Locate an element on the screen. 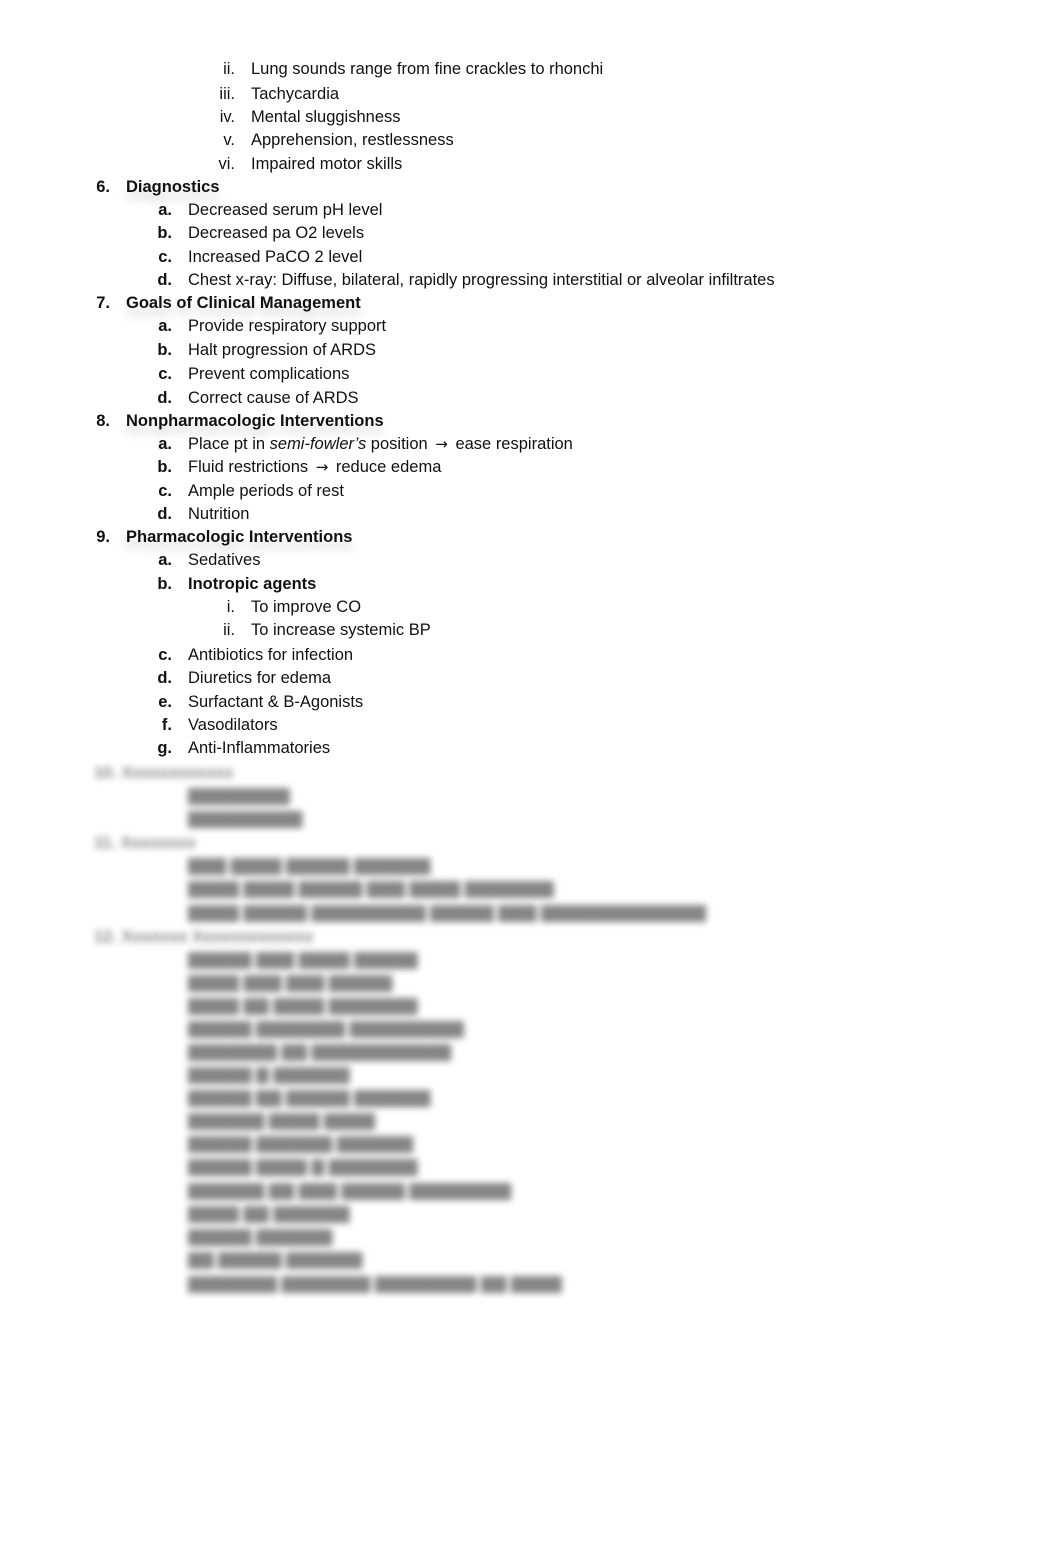 The width and height of the screenshot is (1062, 1556). section-number: 8. is located at coordinates (103, 421).